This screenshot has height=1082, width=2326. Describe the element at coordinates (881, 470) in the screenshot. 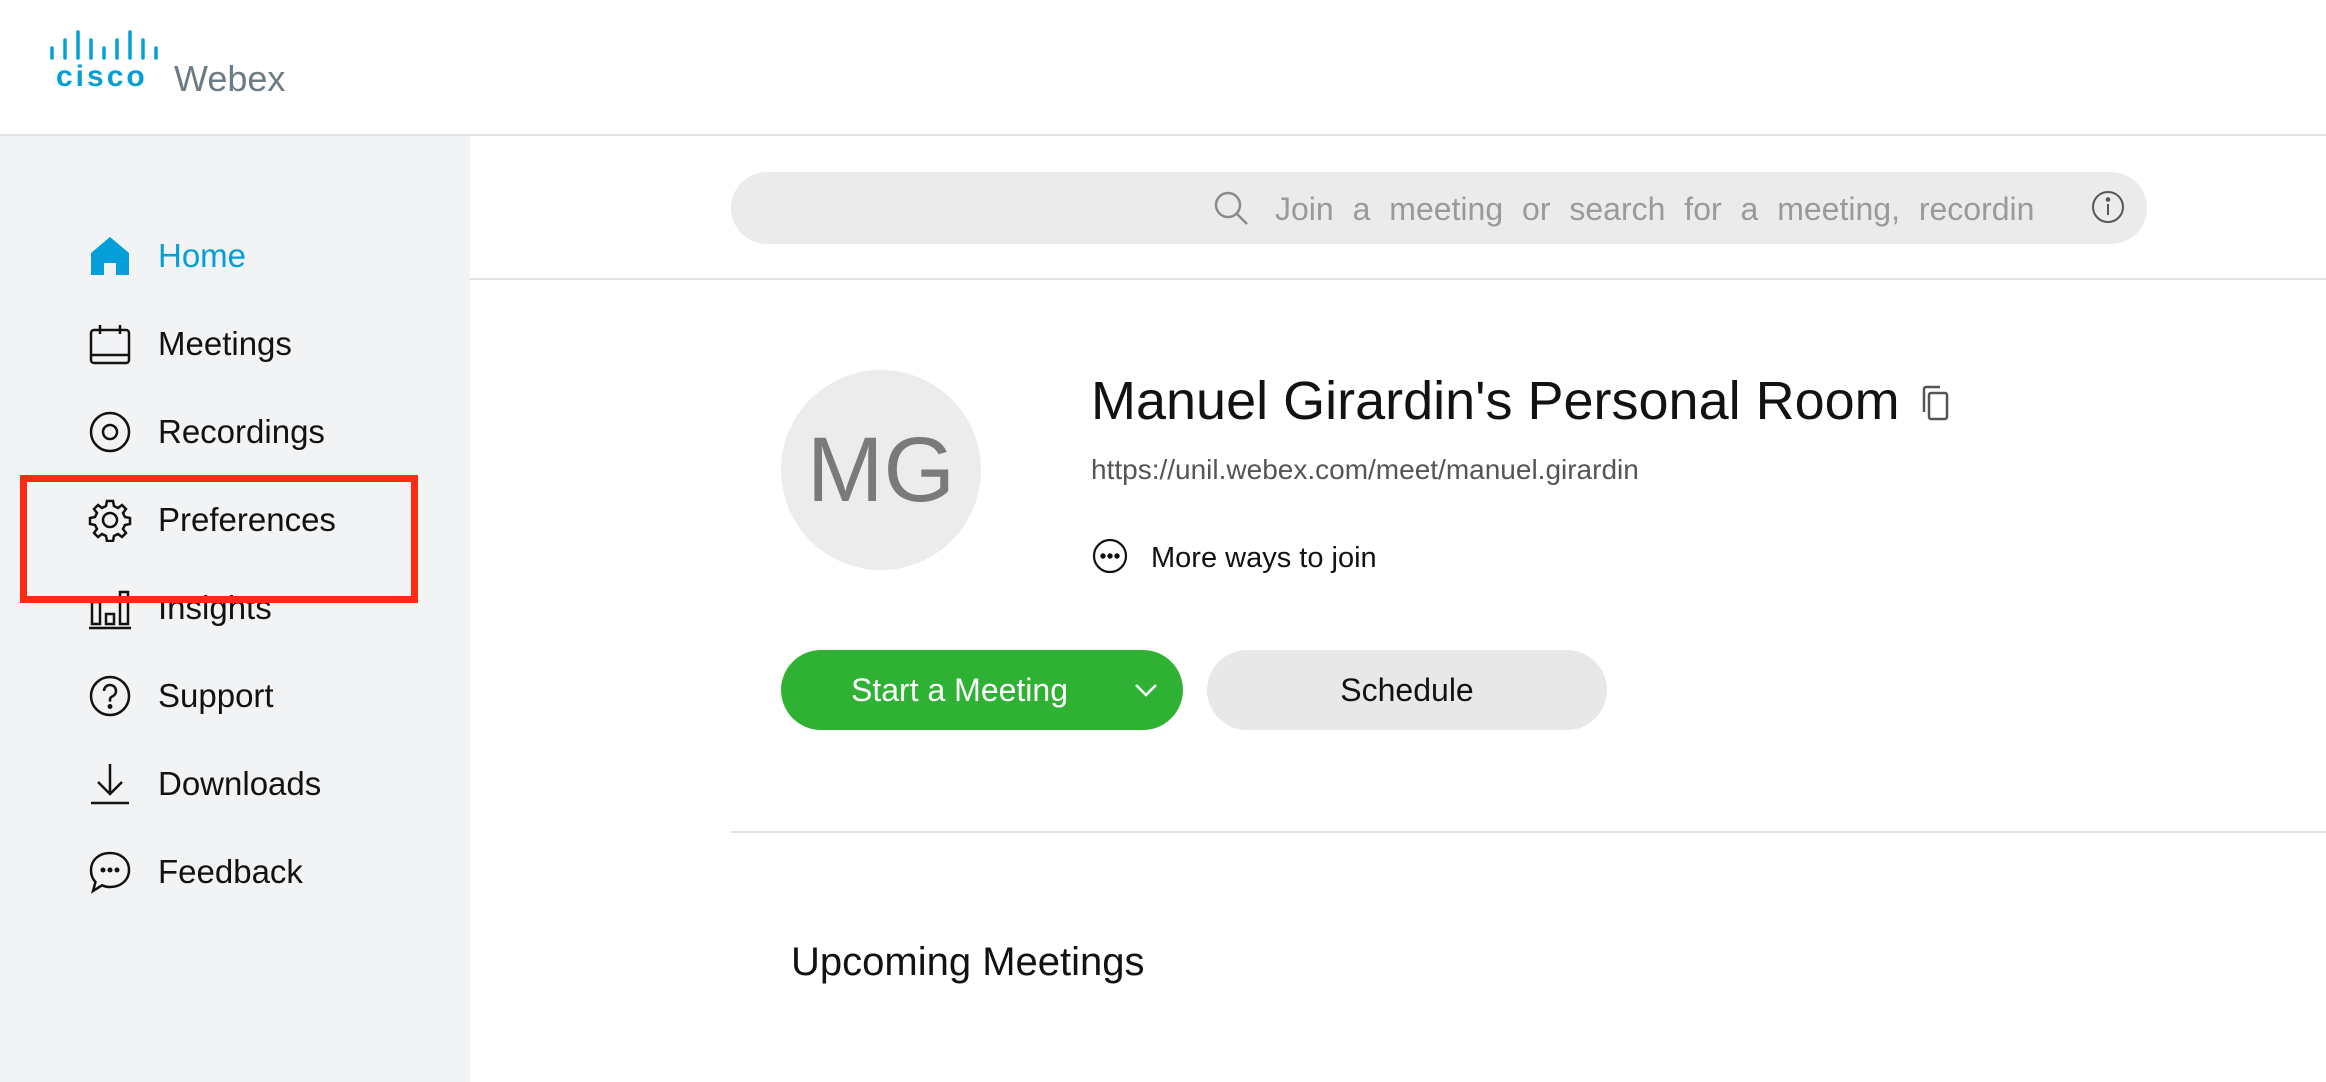

I see `avatar: MG` at that location.